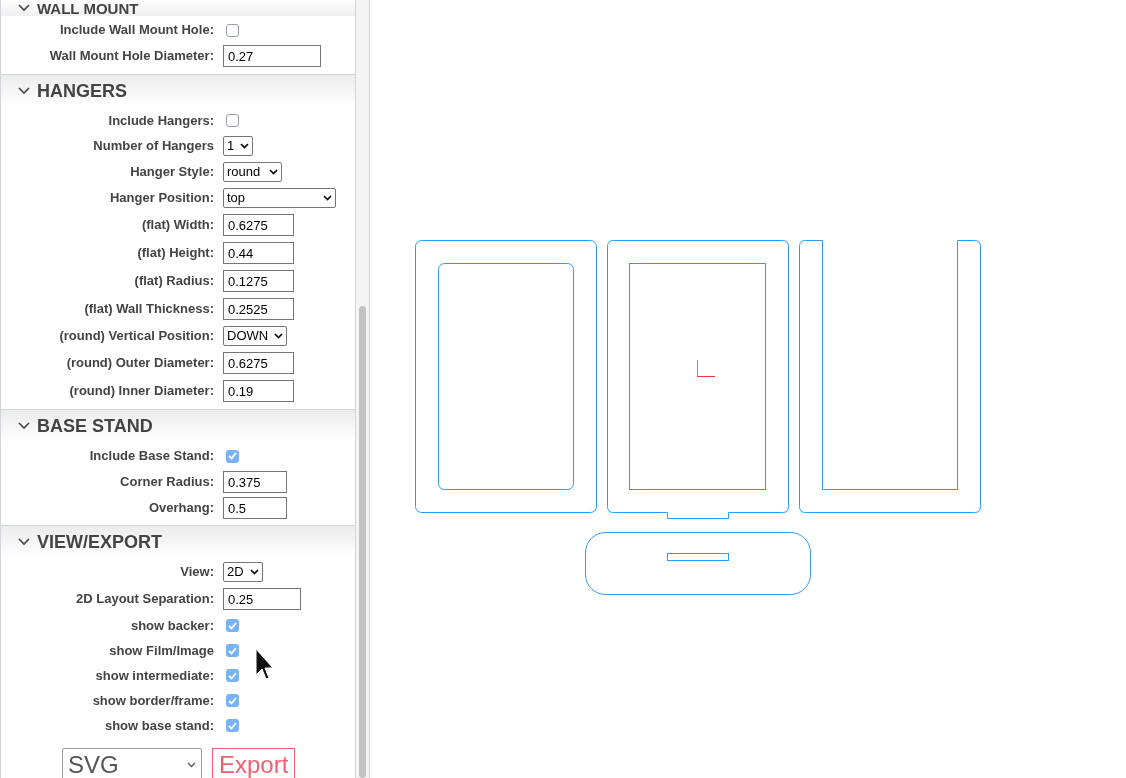  I want to click on text-input: 0.19, so click(258, 391).